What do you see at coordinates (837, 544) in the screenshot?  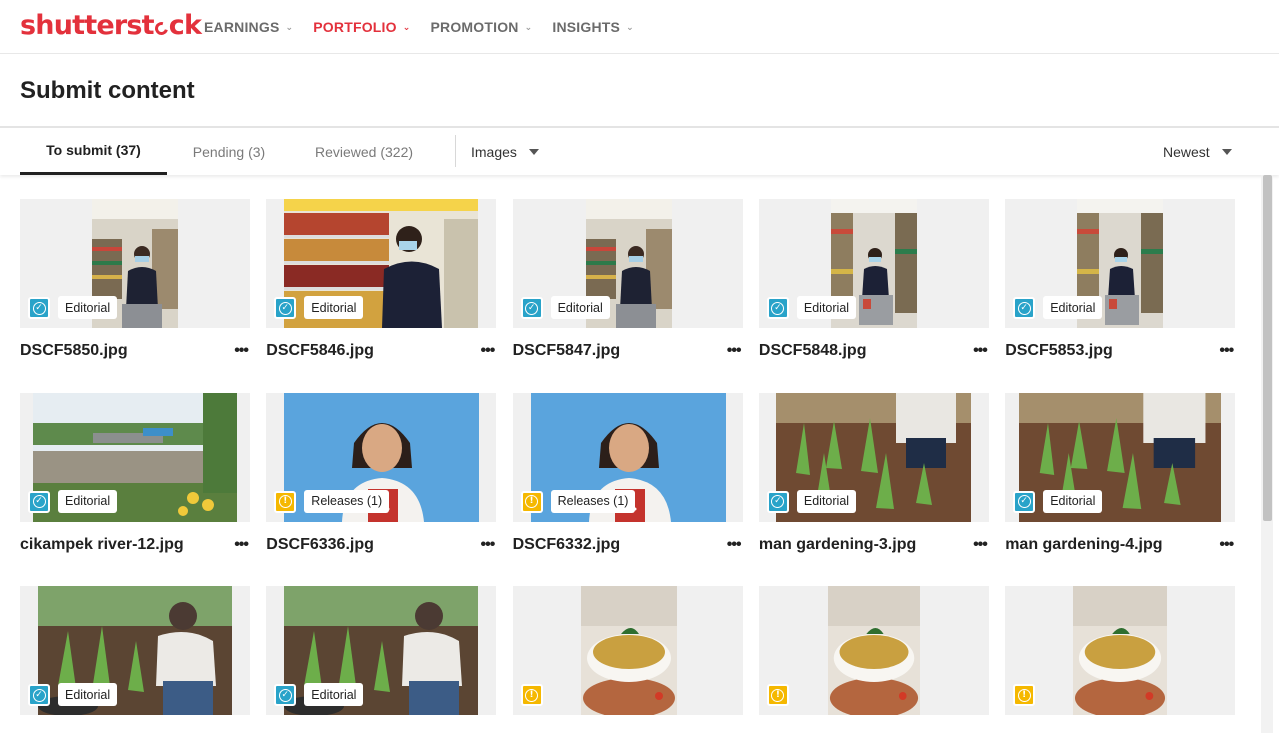 I see `file-name: man gardening-3.jpg` at bounding box center [837, 544].